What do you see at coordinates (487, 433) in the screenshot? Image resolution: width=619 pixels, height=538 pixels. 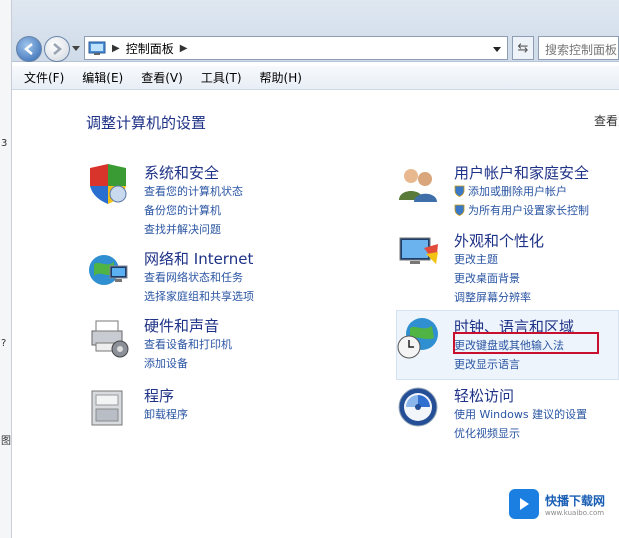 I see `link-optimize-display: 优化视频显示` at bounding box center [487, 433].